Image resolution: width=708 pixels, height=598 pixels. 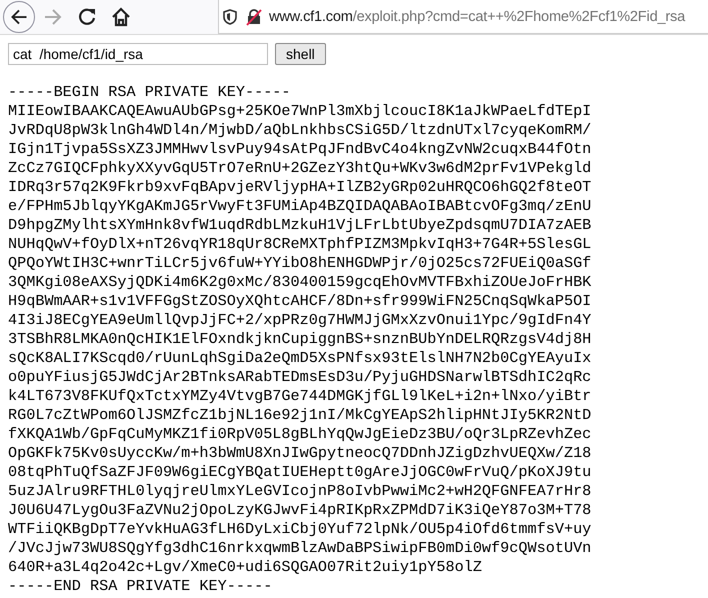 What do you see at coordinates (300, 453) in the screenshot?
I see `output-line: OpGKFk75Kv0sUyccKw/m+h3bWmU8XnJIwGpytneocQ7DDnhJZigDzhvUEQXw/Z18` at bounding box center [300, 453].